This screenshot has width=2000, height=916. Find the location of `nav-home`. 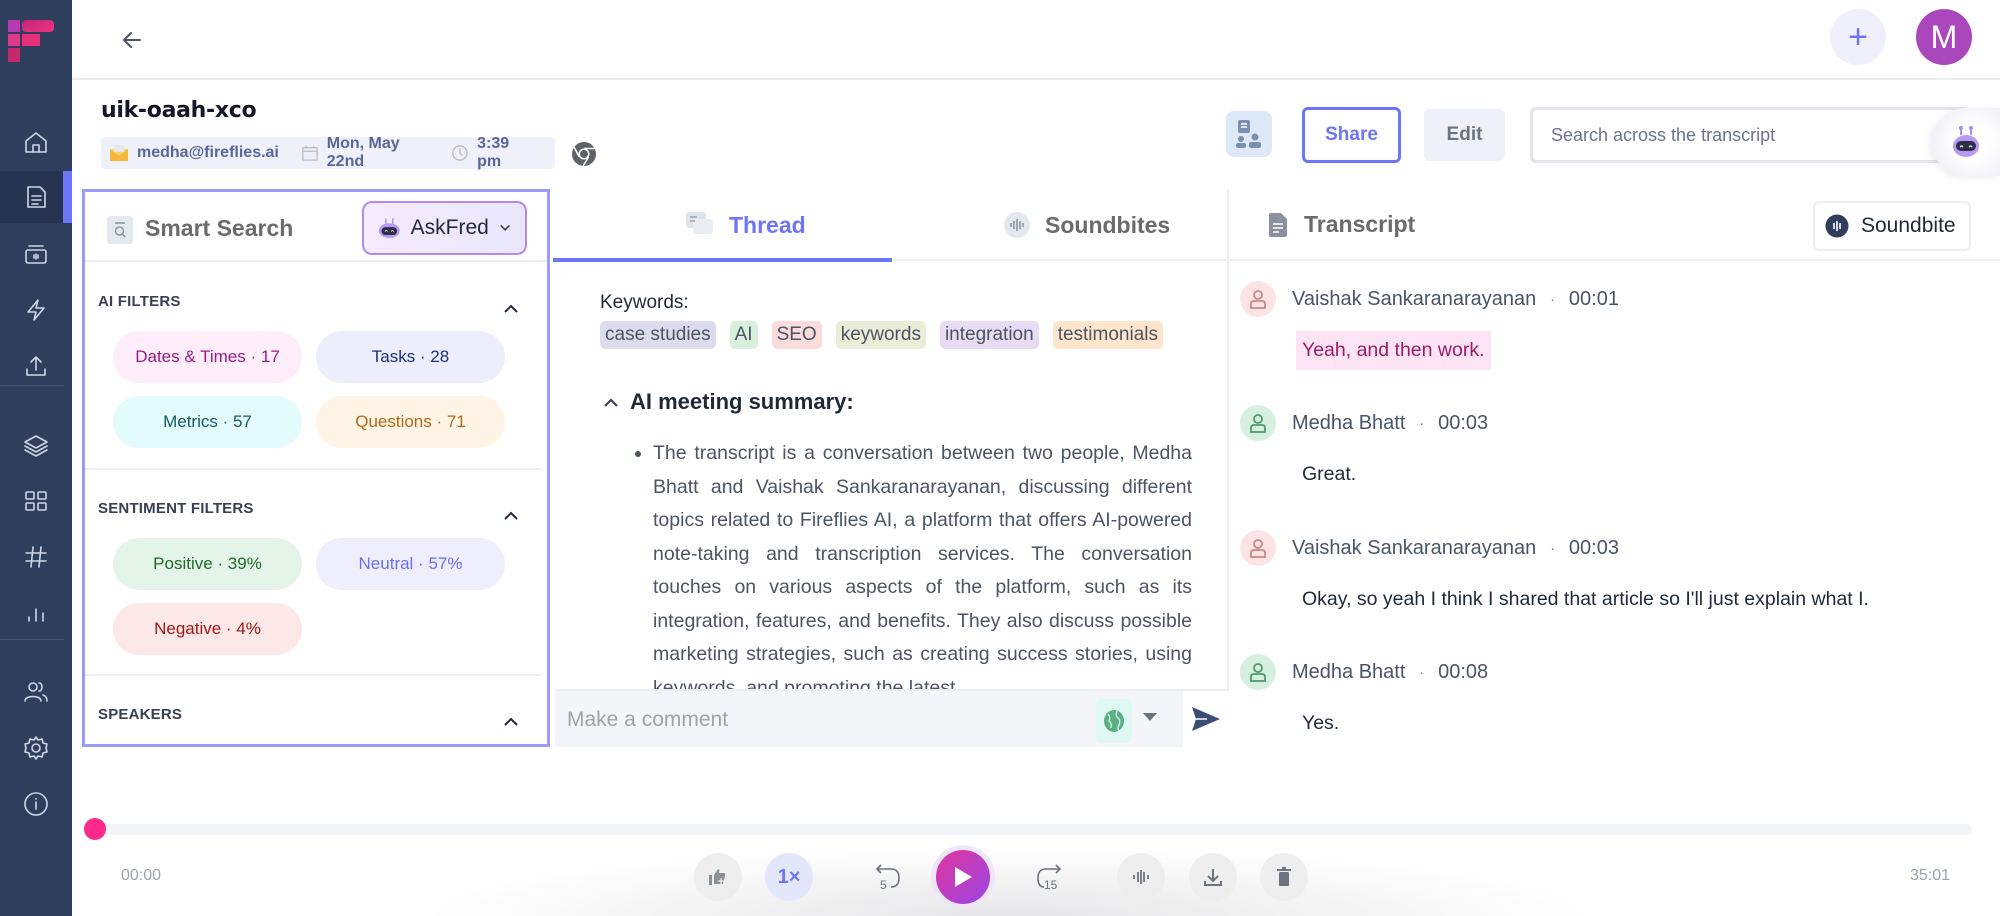

nav-home is located at coordinates (36, 142).